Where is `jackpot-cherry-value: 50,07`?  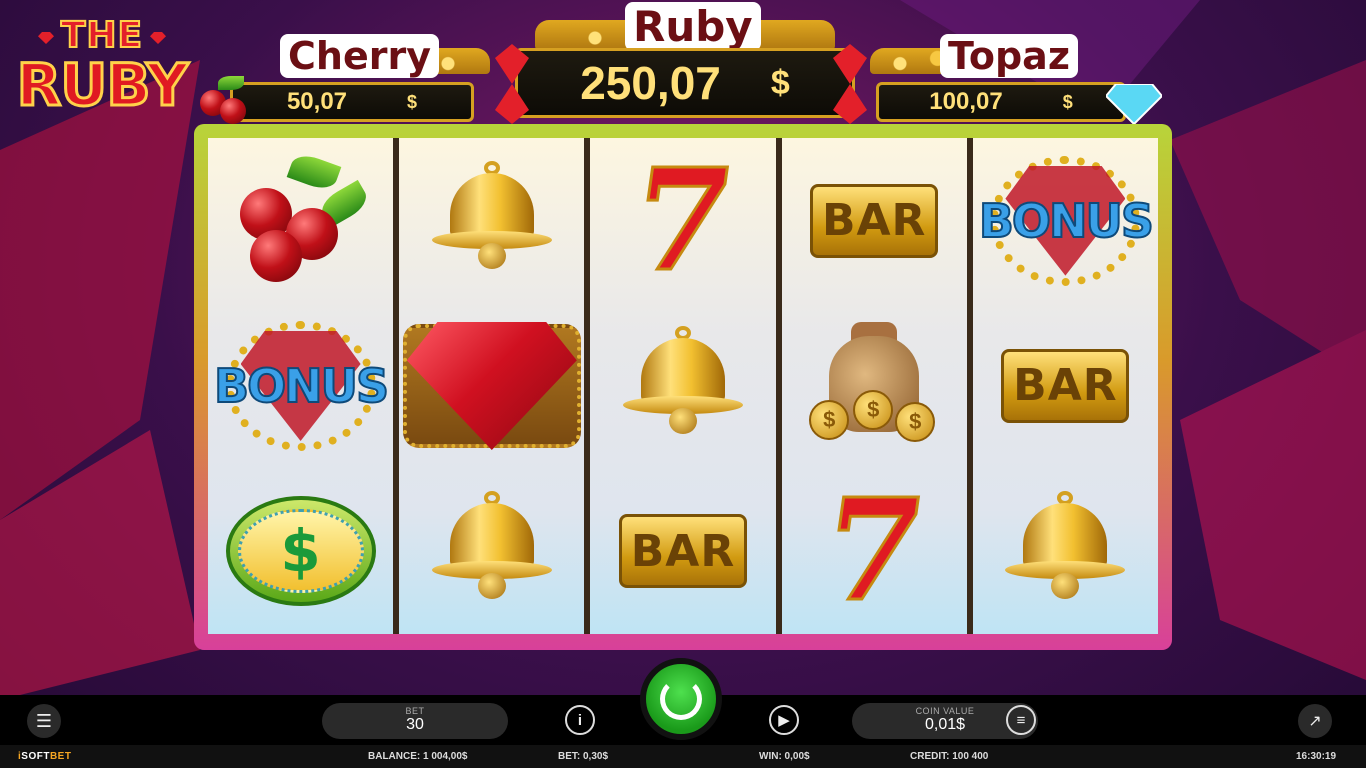 jackpot-cherry-value: 50,07 is located at coordinates (317, 101).